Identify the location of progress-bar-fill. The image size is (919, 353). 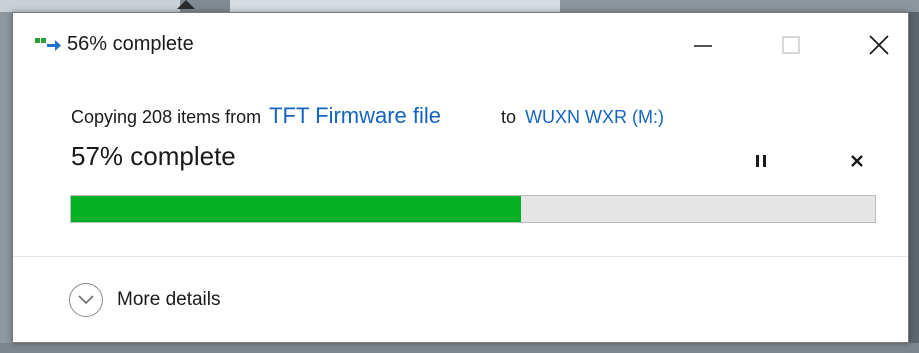
(296, 209).